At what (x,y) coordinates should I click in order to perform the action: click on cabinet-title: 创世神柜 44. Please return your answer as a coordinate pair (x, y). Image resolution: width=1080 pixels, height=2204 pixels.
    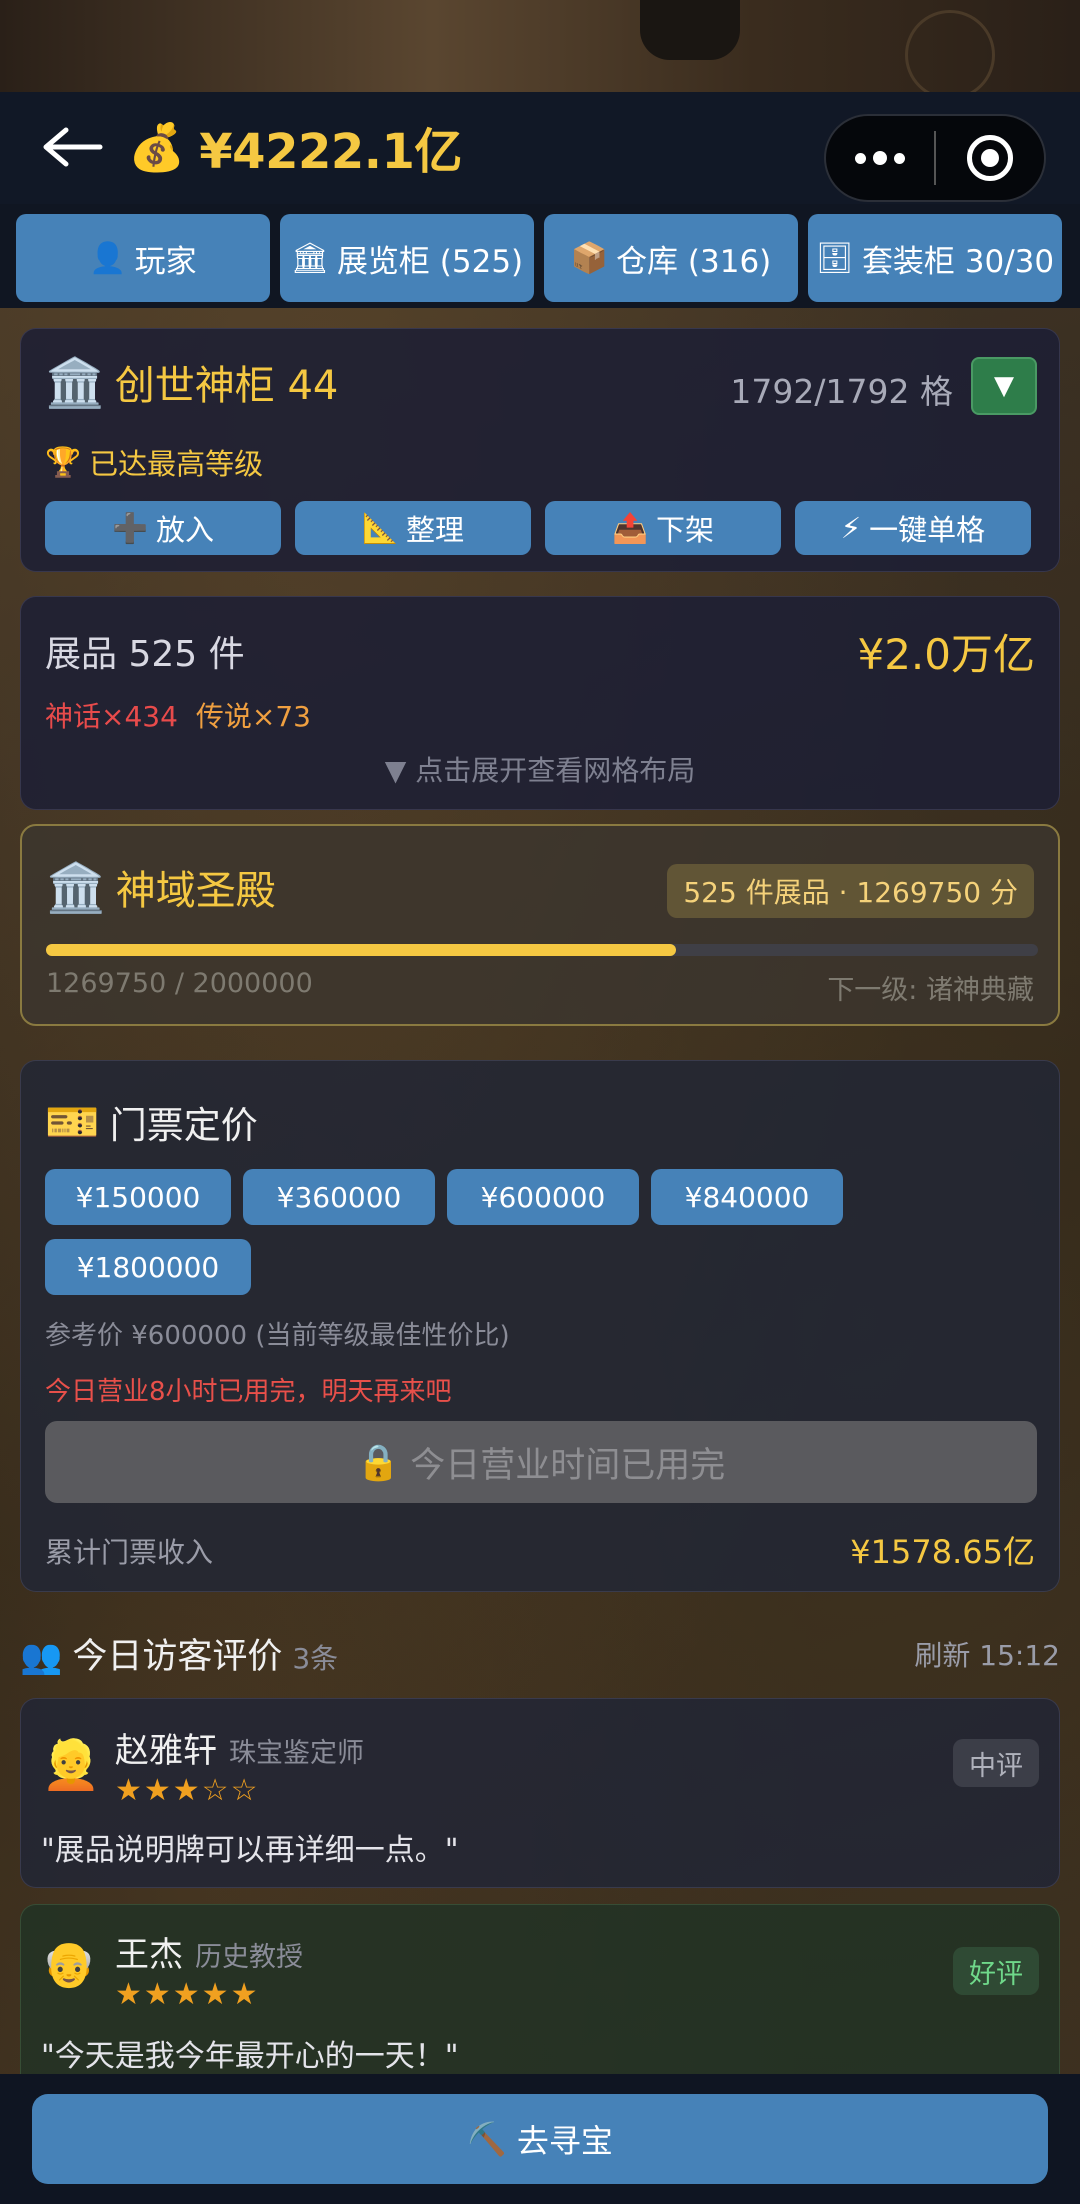
    Looking at the image, I should click on (226, 386).